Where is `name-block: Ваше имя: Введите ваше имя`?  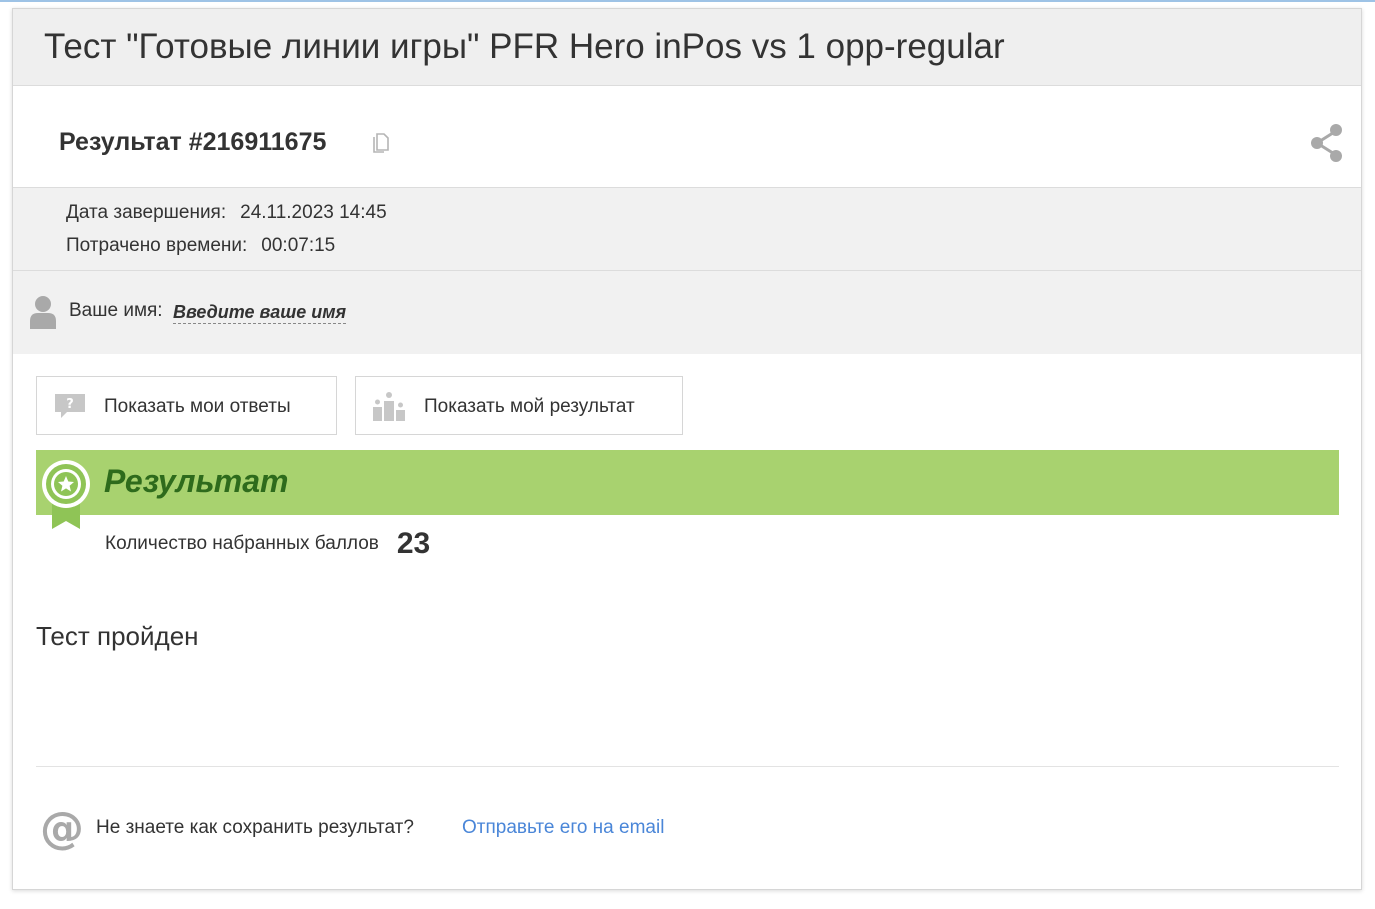 name-block: Ваше имя: Введите ваше имя is located at coordinates (687, 312).